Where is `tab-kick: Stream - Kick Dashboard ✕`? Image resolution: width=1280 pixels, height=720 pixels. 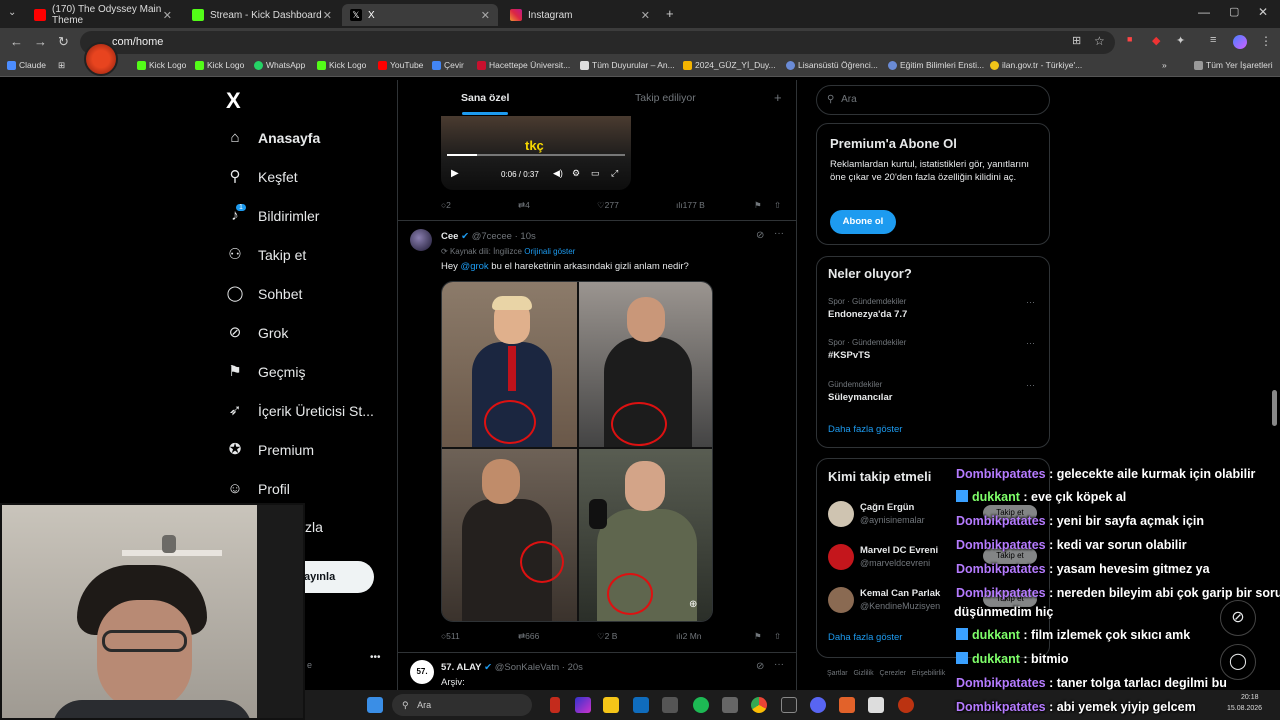 tab-kick: Stream - Kick Dashboard ✕ is located at coordinates (262, 15).